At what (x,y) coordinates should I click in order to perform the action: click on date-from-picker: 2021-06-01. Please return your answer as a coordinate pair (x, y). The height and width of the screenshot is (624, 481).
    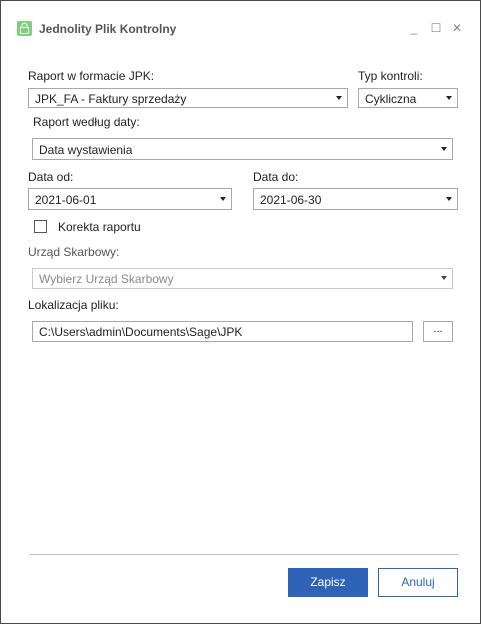
    Looking at the image, I should click on (130, 199).